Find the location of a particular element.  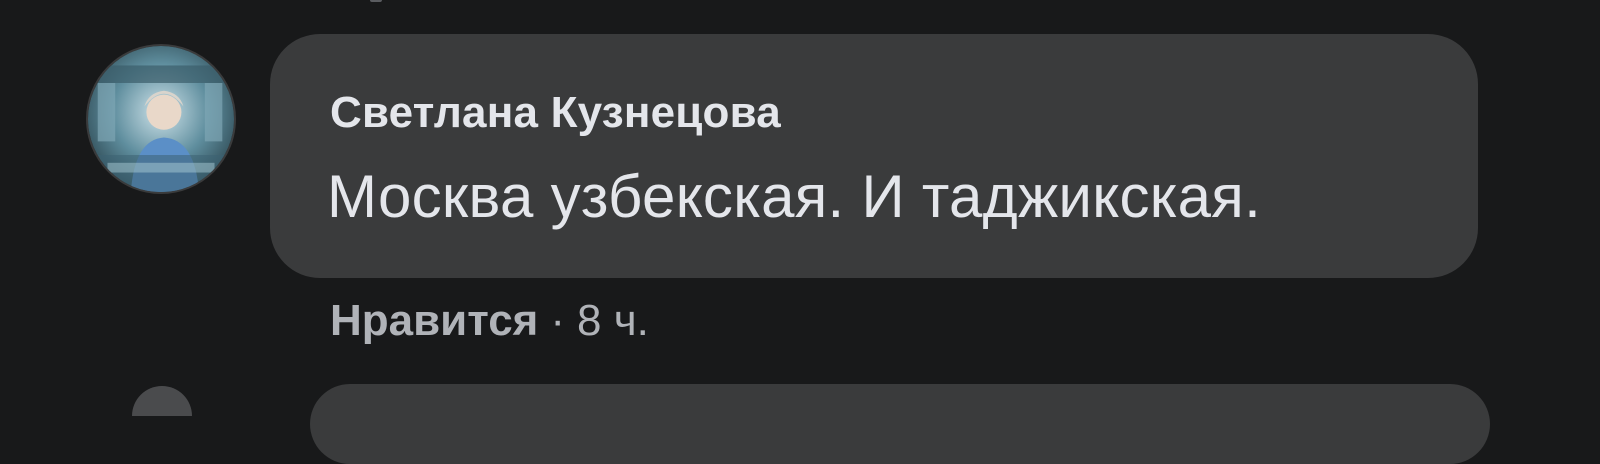

avatar is located at coordinates (161, 119).